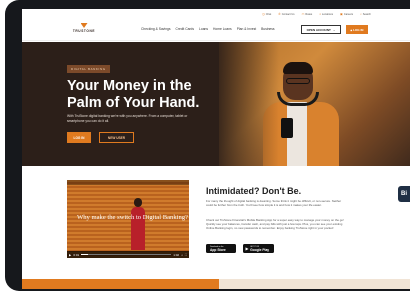 The image size is (410, 295). Describe the element at coordinates (79, 137) in the screenshot. I see `hero-login-button: LOG IN` at that location.